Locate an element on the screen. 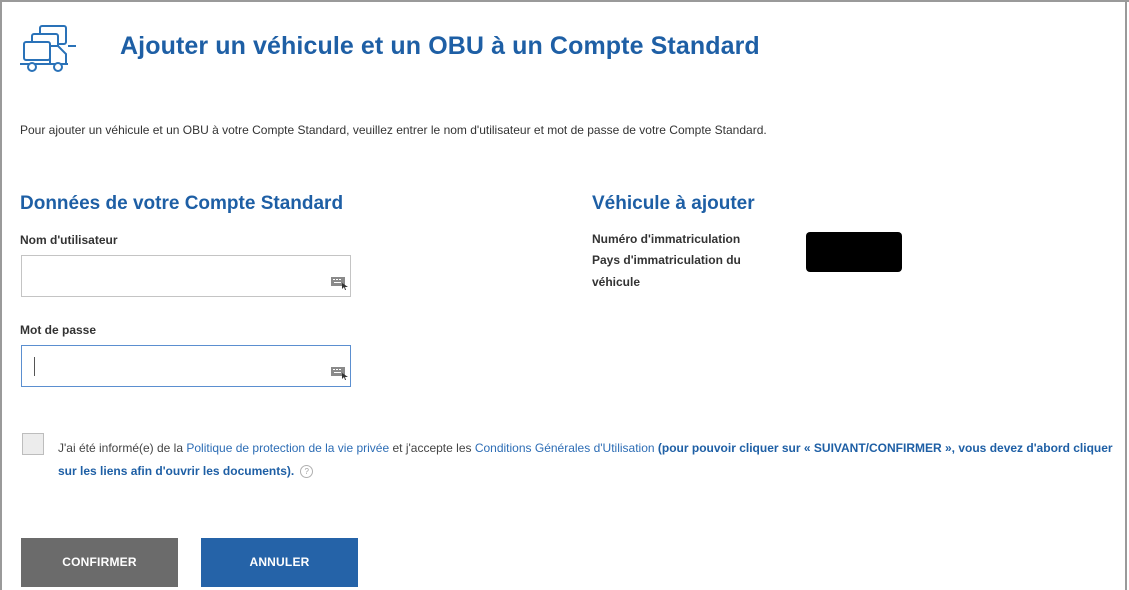 This screenshot has width=1129, height=590. vehicle-section-title: Véhicule à ajouter is located at coordinates (673, 203).